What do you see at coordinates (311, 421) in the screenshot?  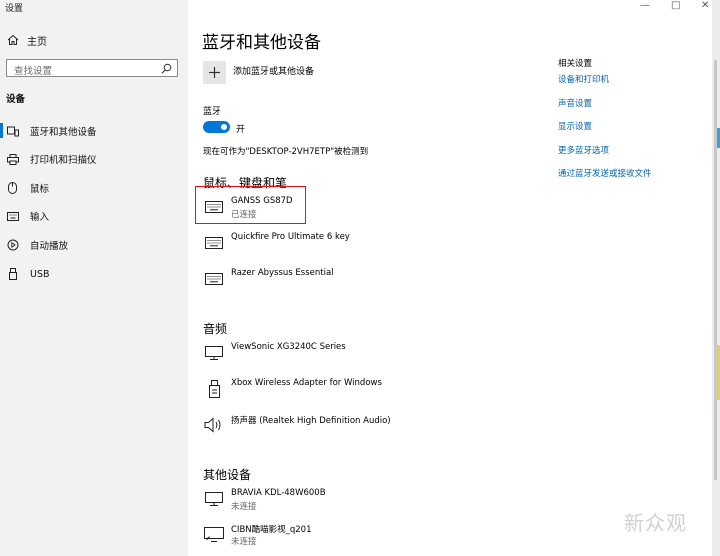 I see `device-name: 扬声器 (Realtek High Definition Audio)` at bounding box center [311, 421].